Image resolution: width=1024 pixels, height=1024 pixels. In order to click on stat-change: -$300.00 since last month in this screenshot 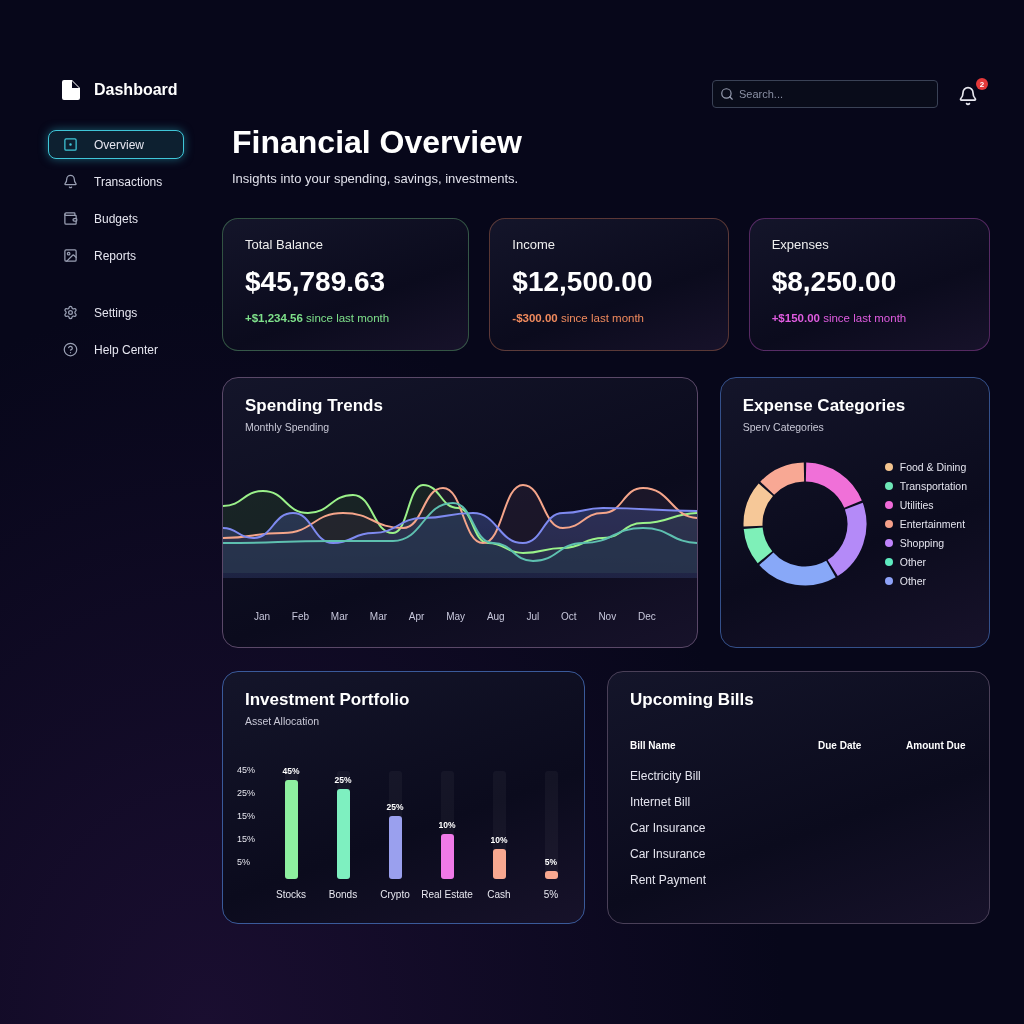, I will do `click(579, 318)`.